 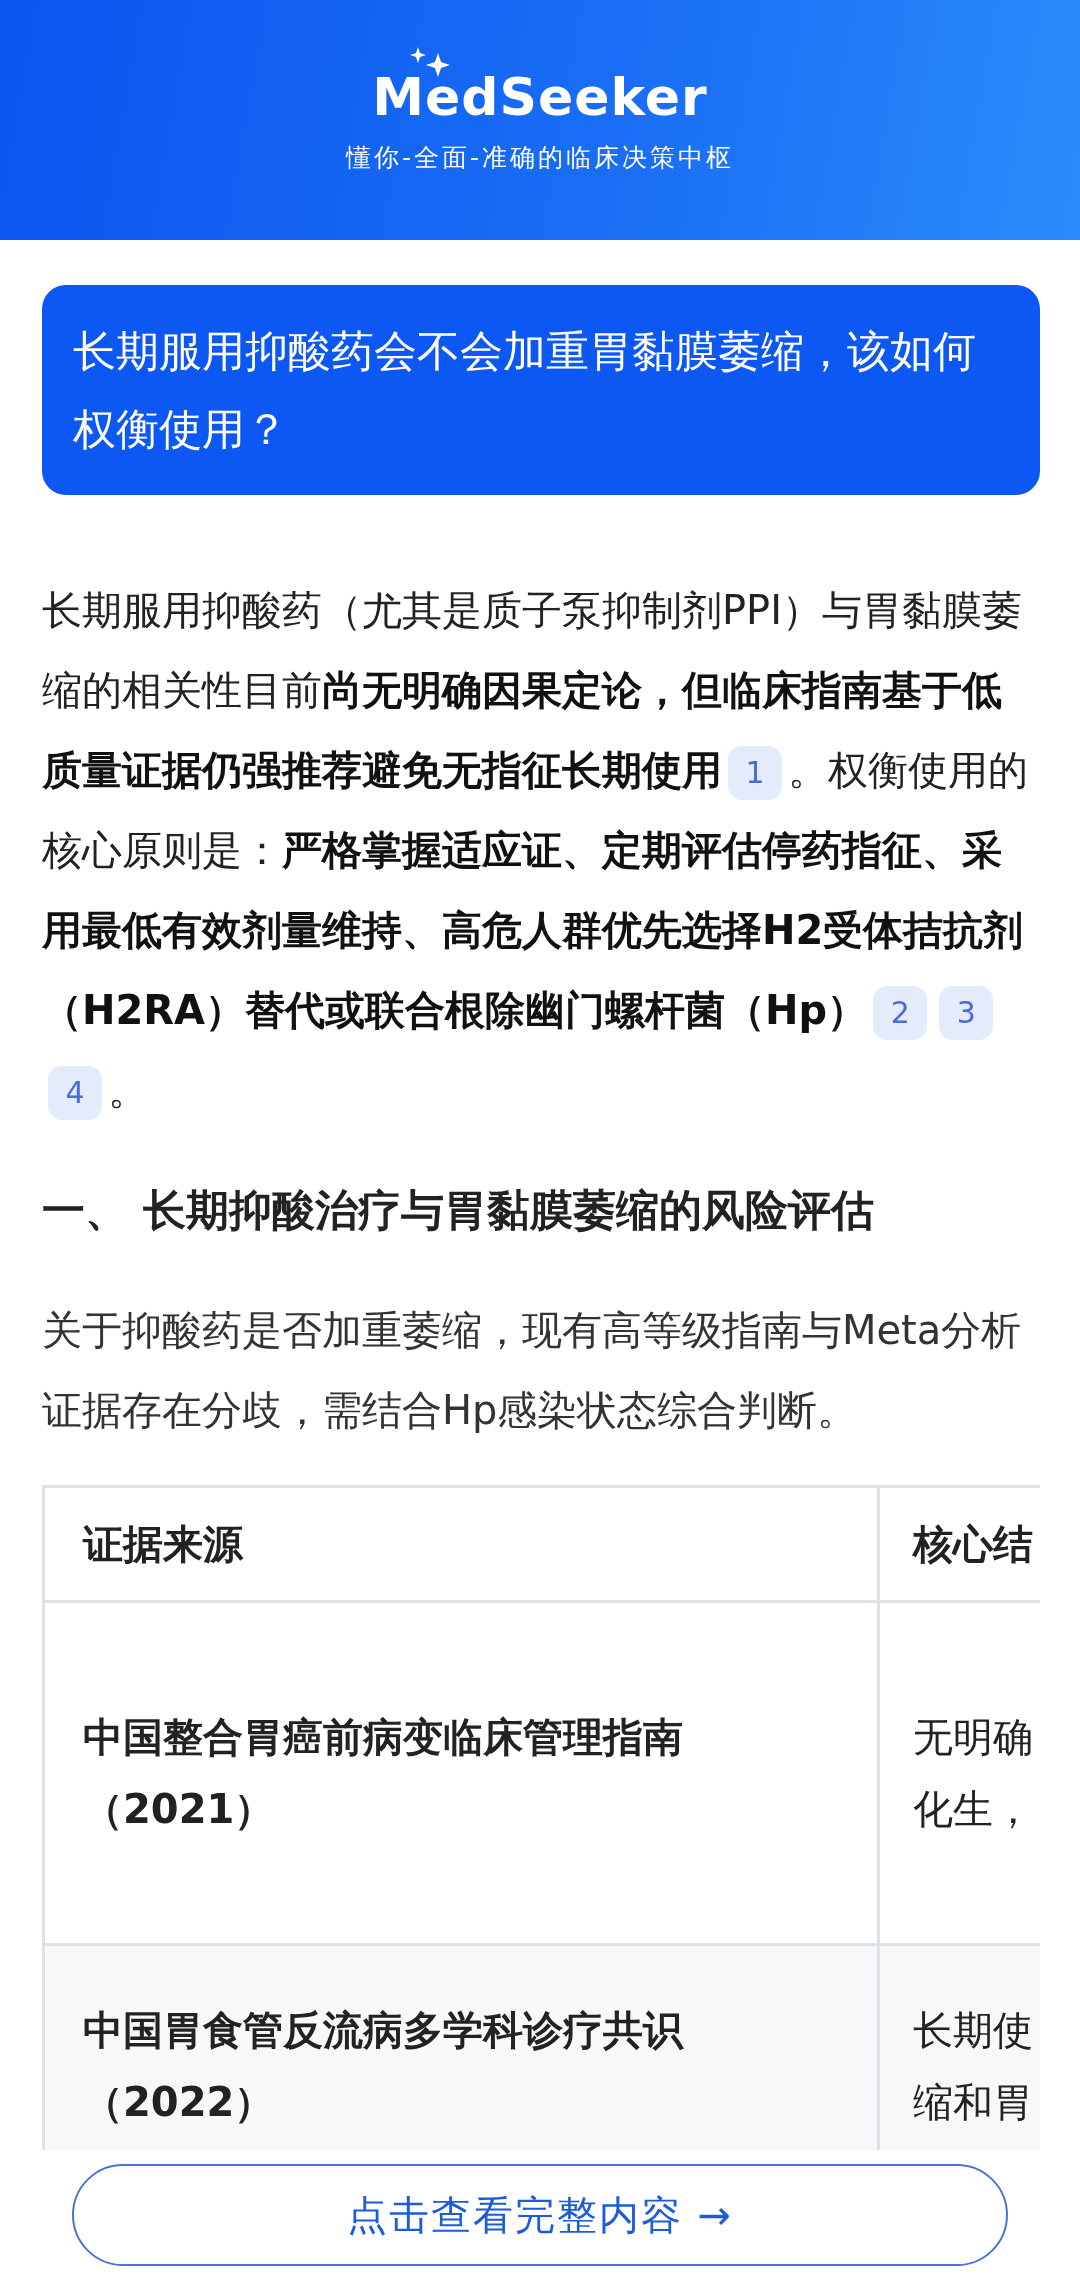 What do you see at coordinates (383, 1773) in the screenshot?
I see `table-cell-text: 中国整合胃癌前病变临床管理指南（2021）` at bounding box center [383, 1773].